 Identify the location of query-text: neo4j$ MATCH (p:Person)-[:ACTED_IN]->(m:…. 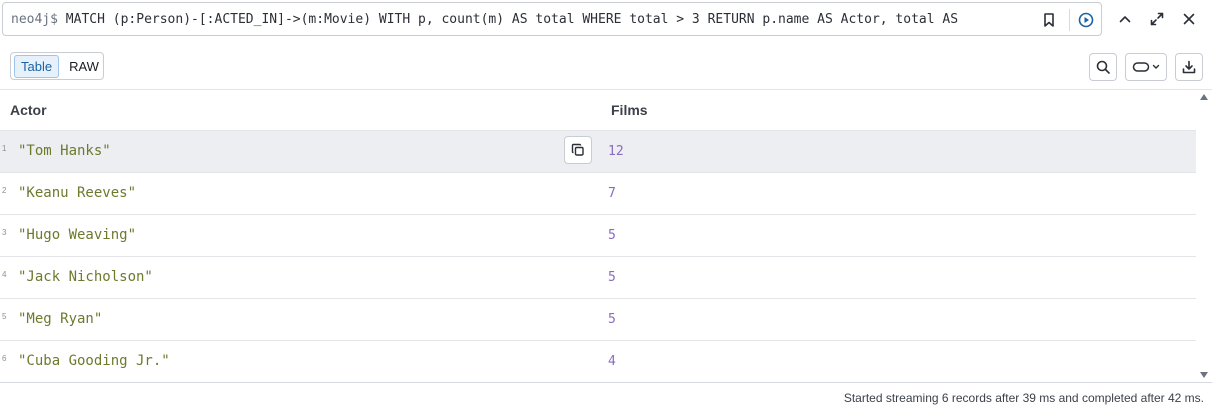
(552, 19).